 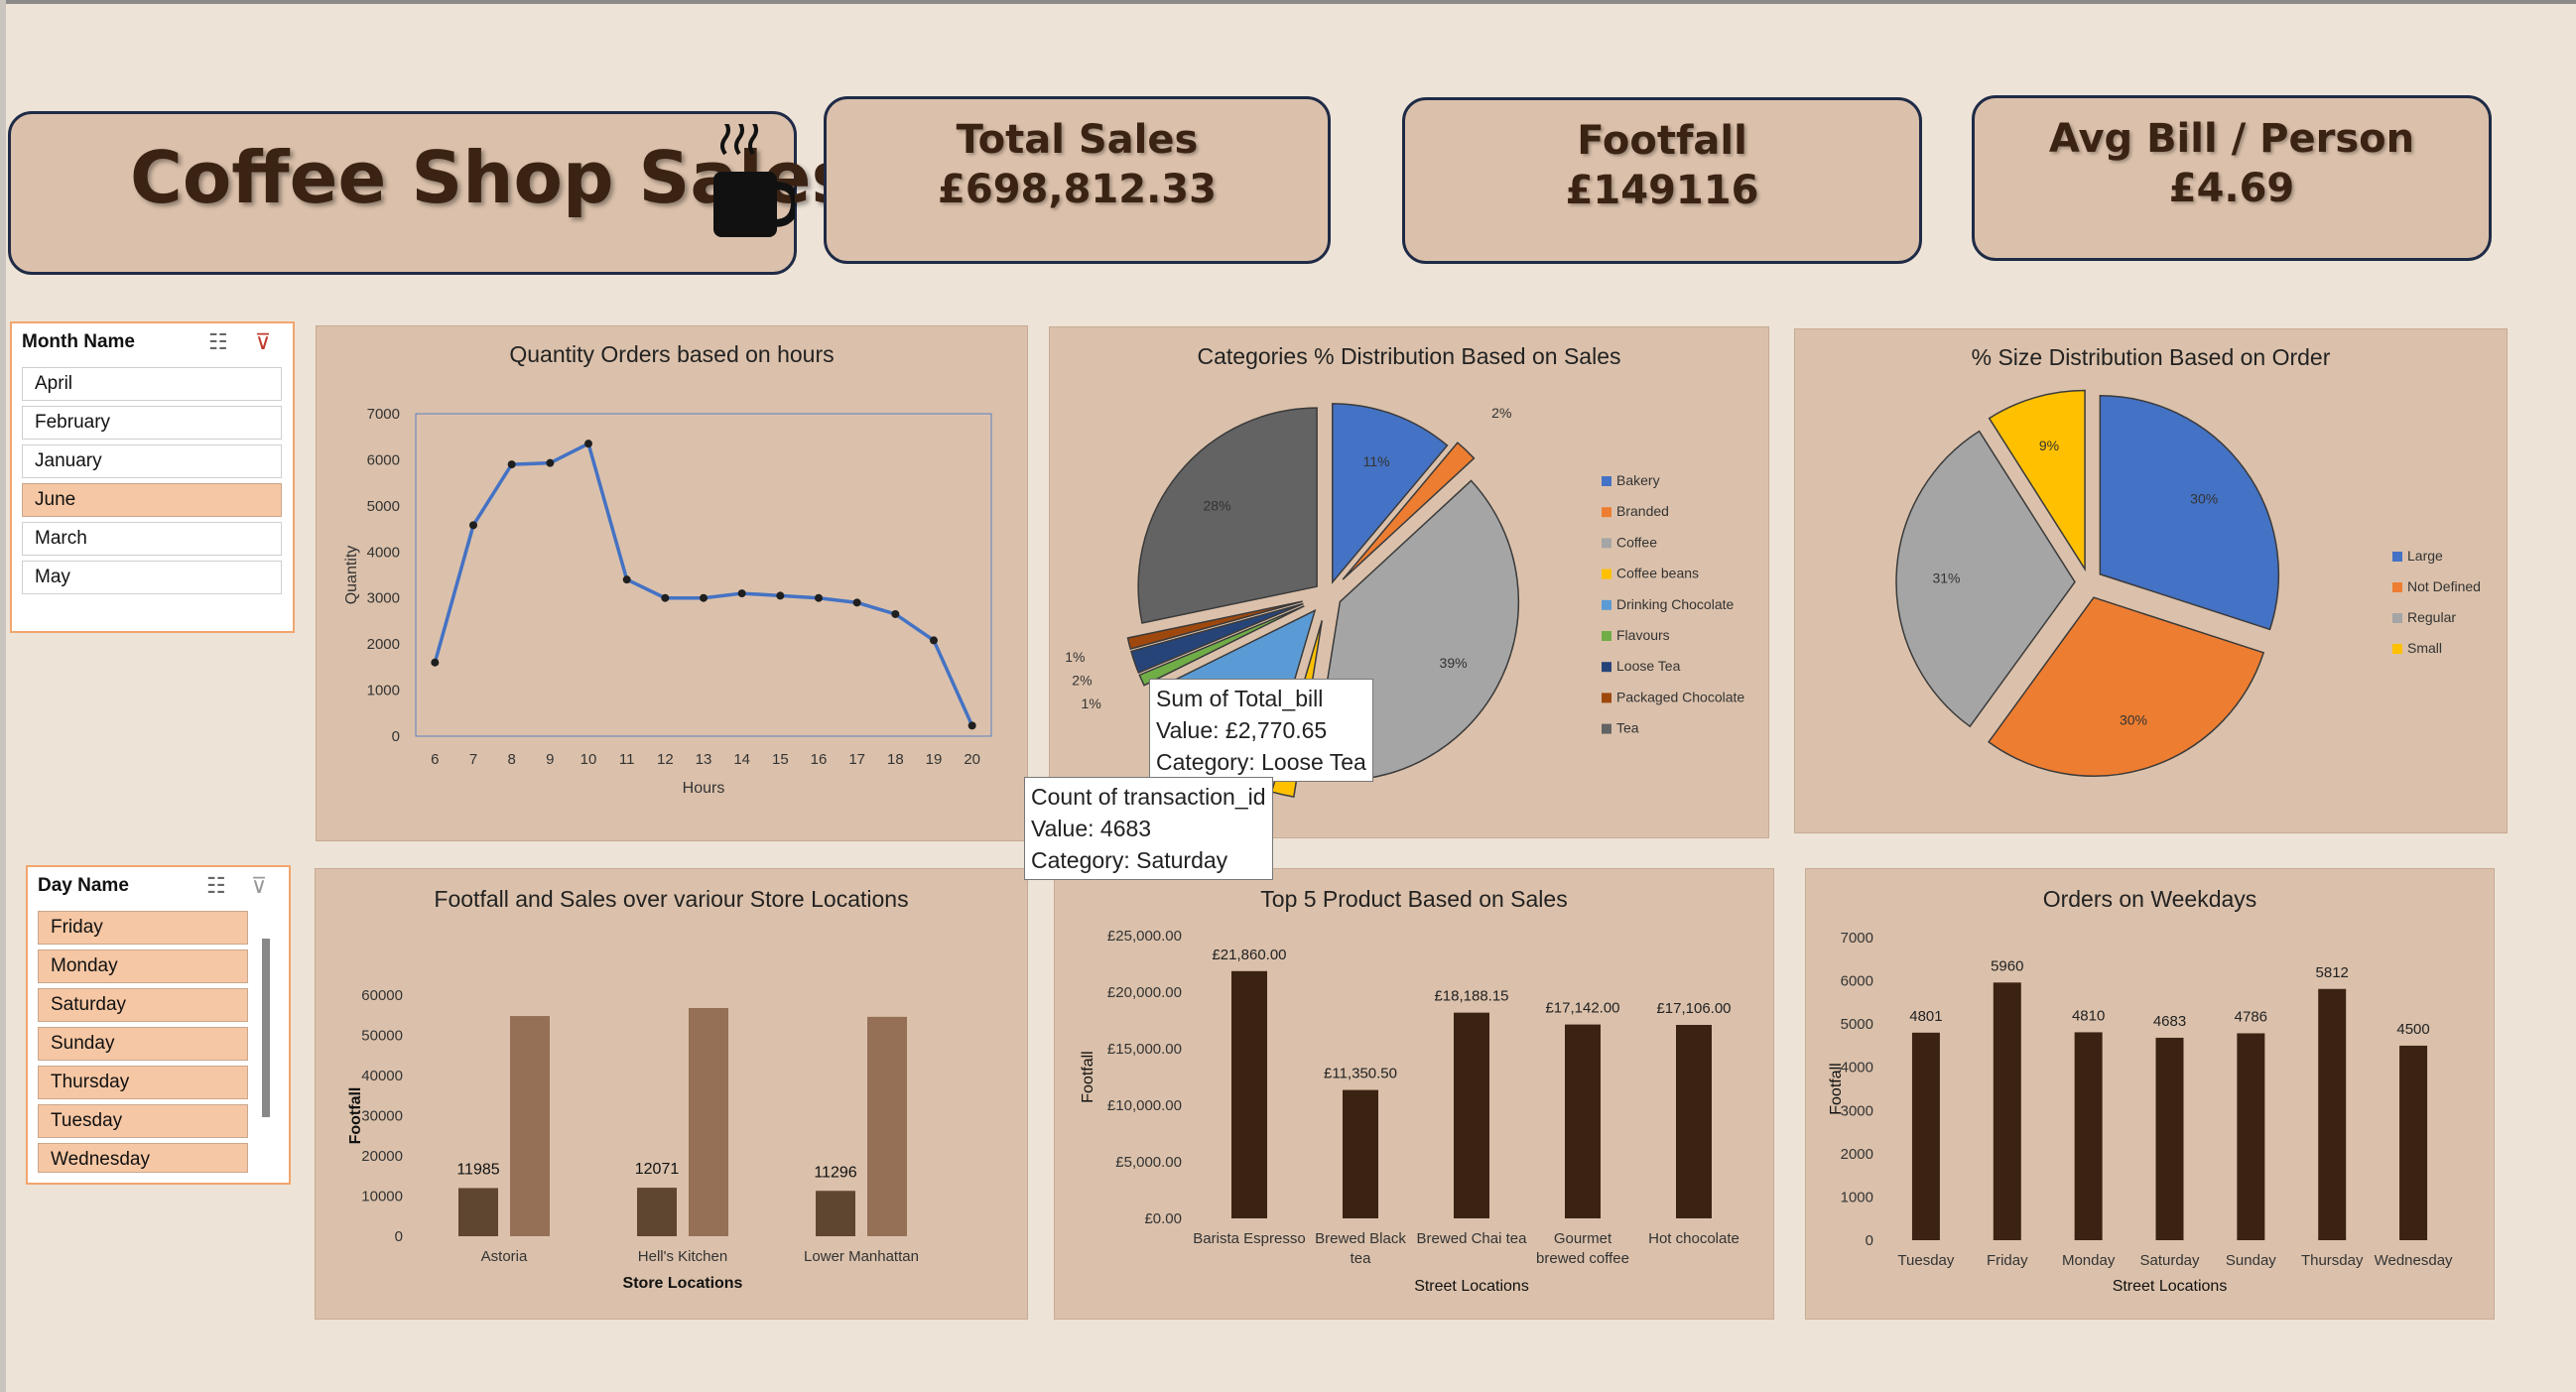 I want to click on x-tick-label: 16, so click(x=820, y=759).